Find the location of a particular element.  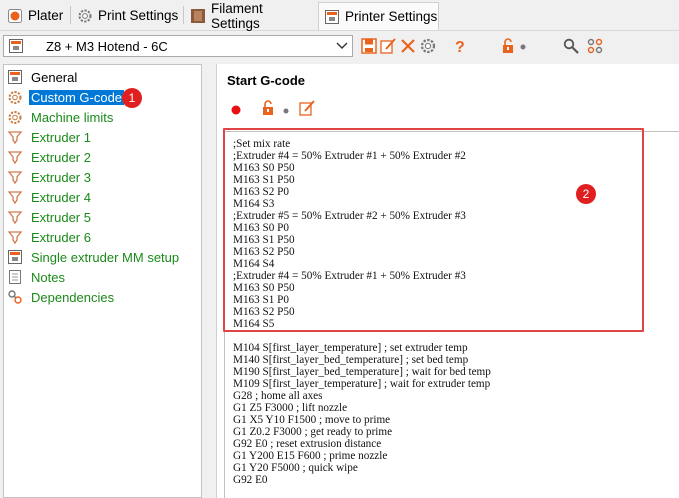

annotation-badge-1: 1 is located at coordinates (132, 98).